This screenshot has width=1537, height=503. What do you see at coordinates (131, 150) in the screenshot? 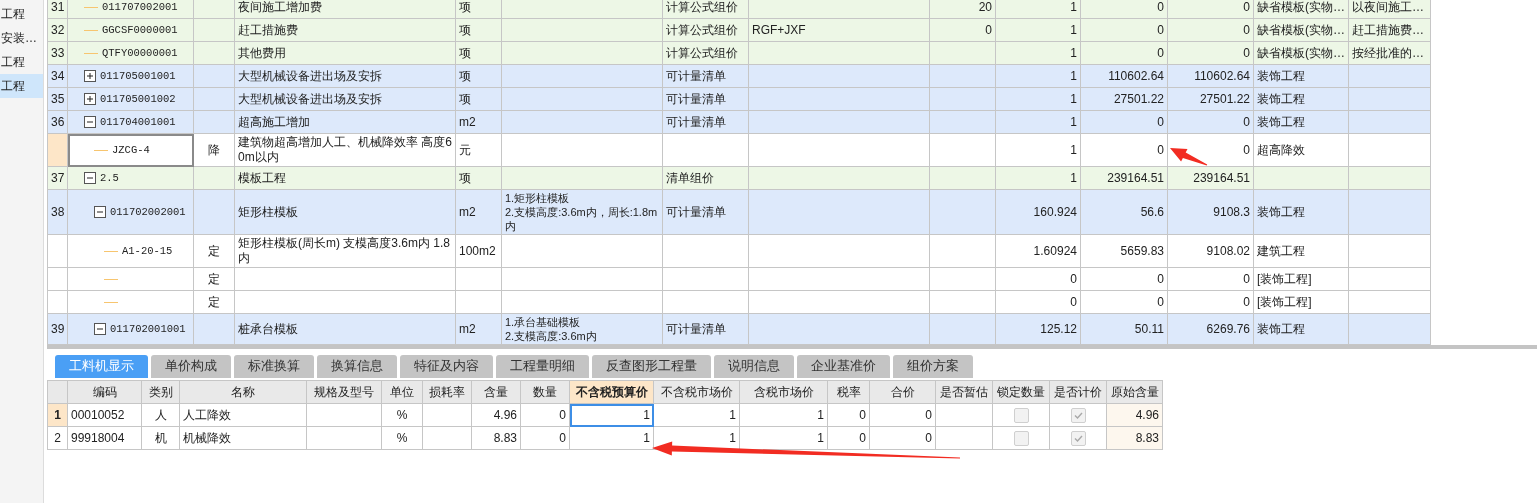
I see `item-code: JZCG-4` at bounding box center [131, 150].